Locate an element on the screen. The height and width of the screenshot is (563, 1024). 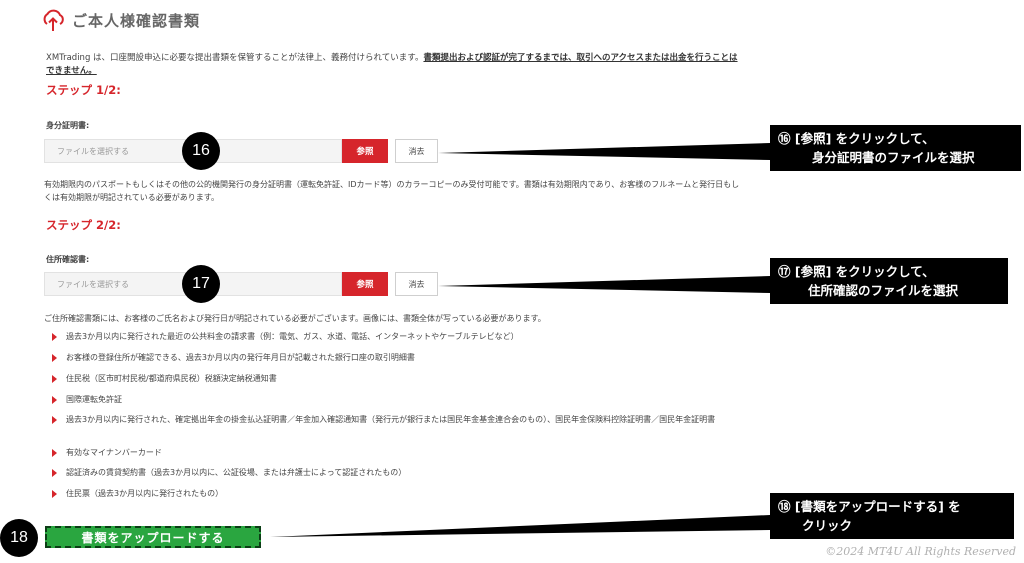
callout-18: ⑱ [書類をアップロードする] を クリック is located at coordinates (892, 516).